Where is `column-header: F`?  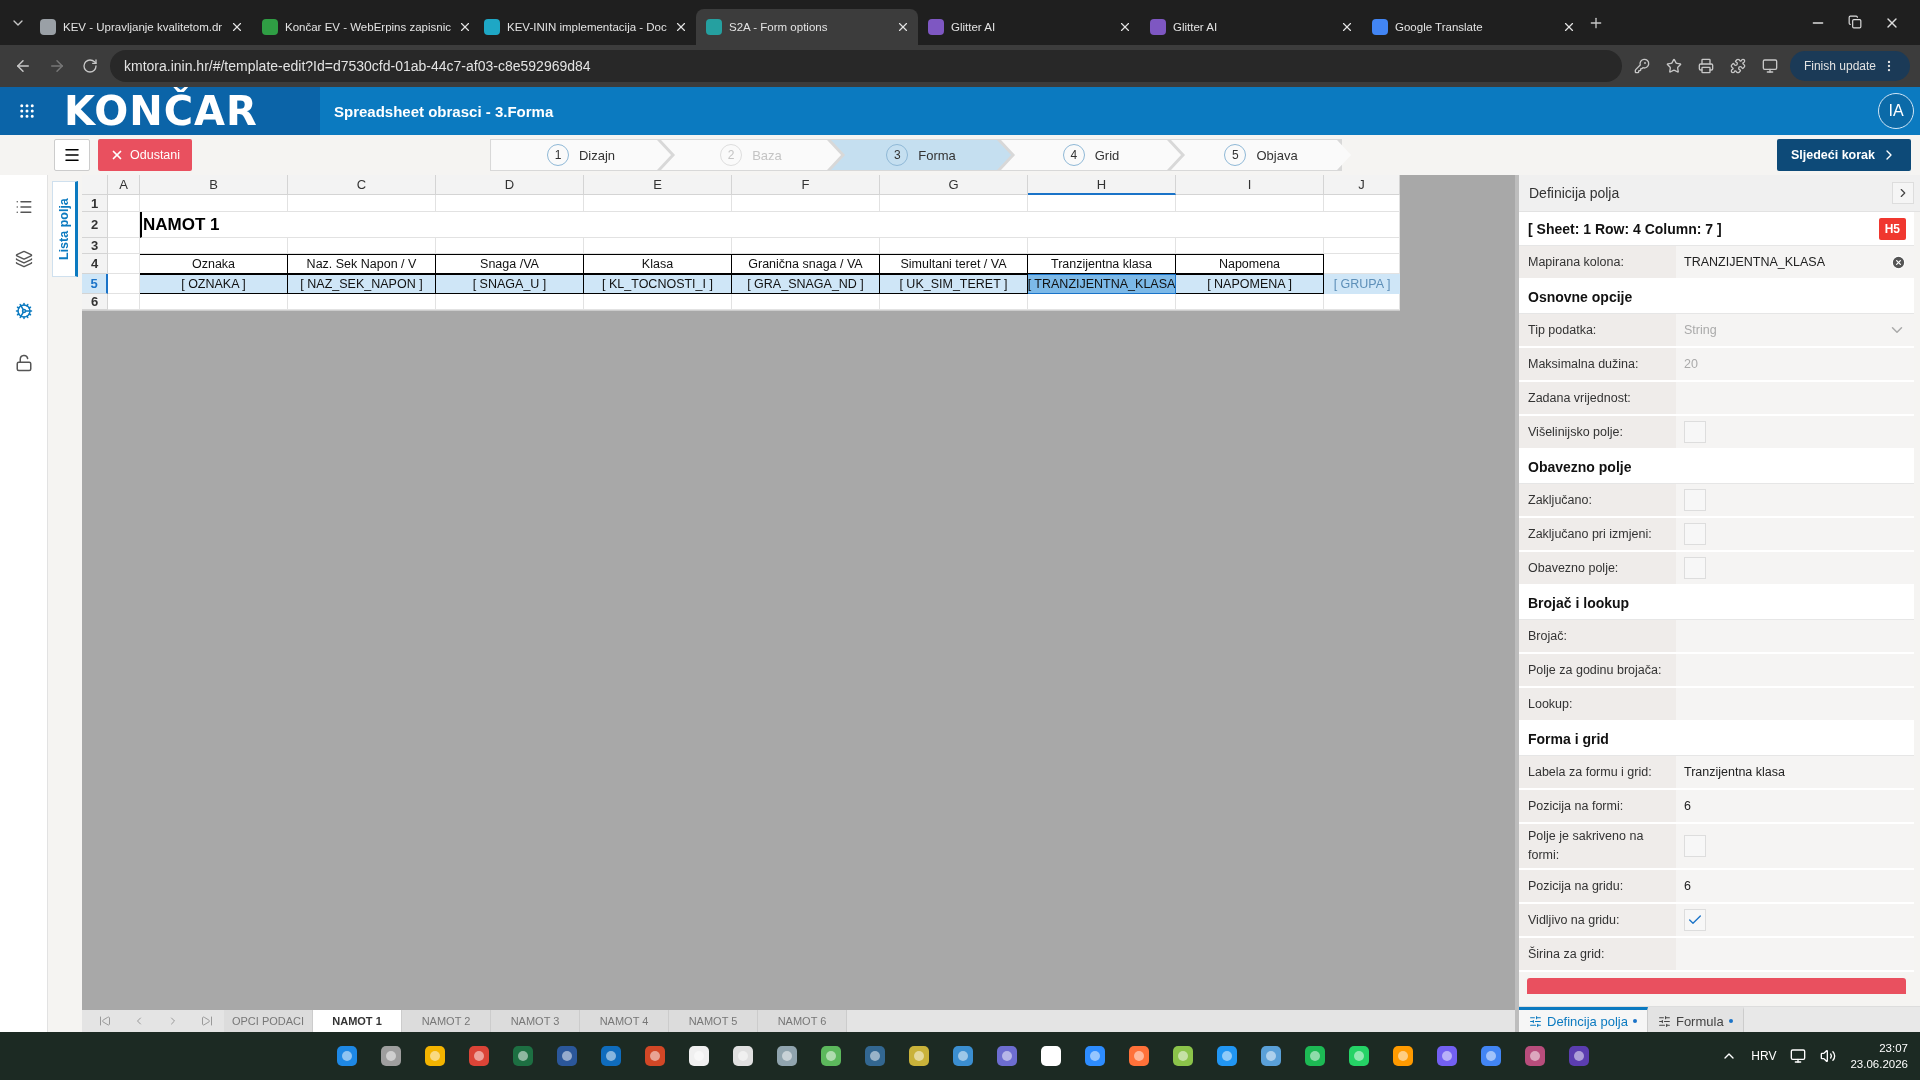 column-header: F is located at coordinates (806, 185).